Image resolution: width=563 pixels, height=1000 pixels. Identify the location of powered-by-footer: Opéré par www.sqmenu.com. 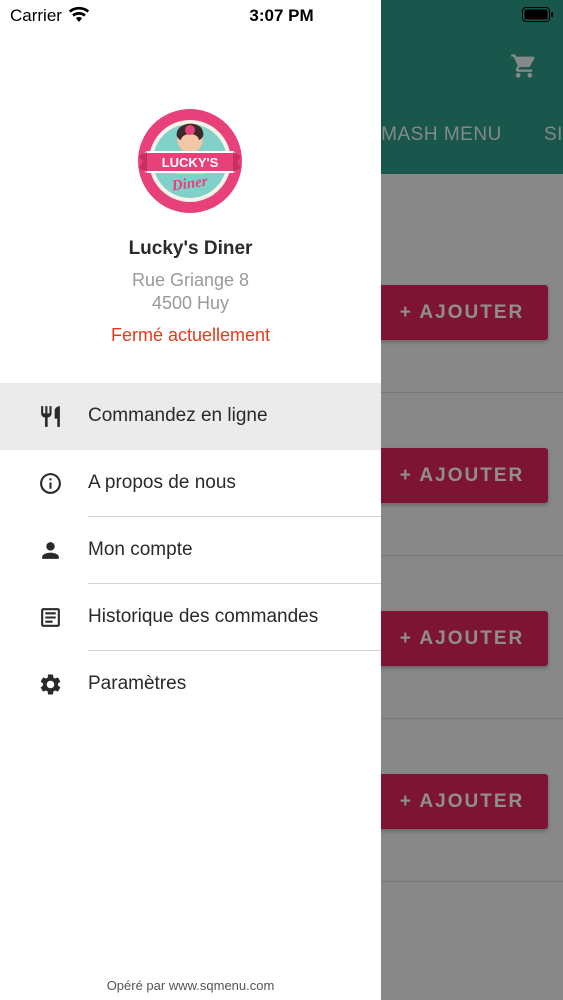
(190, 985).